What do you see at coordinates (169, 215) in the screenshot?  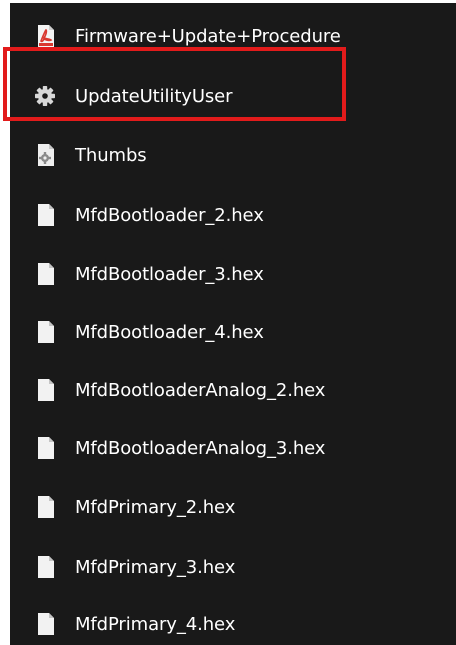 I see `file-name: MfdBootloader_2.hex` at bounding box center [169, 215].